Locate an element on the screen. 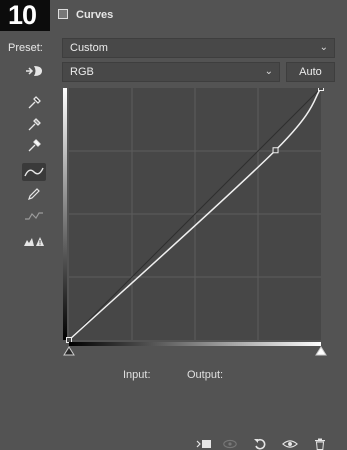  clip-to-layer-icon is located at coordinates (204, 443).